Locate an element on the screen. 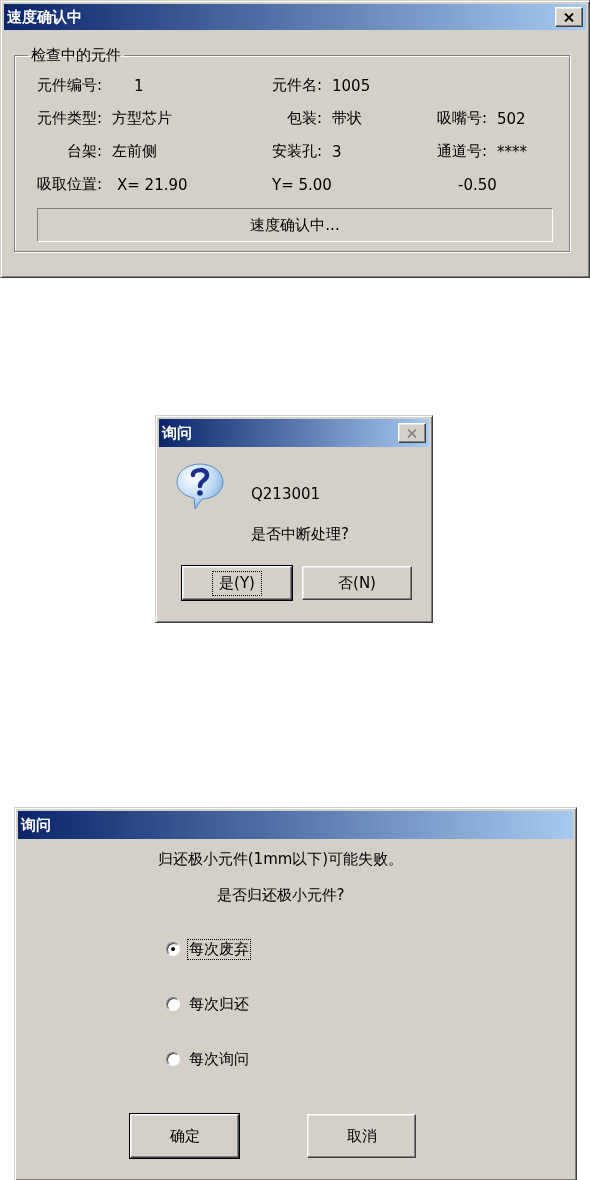 This screenshot has height=1180, width=590. field-label: 元件类型: is located at coordinates (68, 118).